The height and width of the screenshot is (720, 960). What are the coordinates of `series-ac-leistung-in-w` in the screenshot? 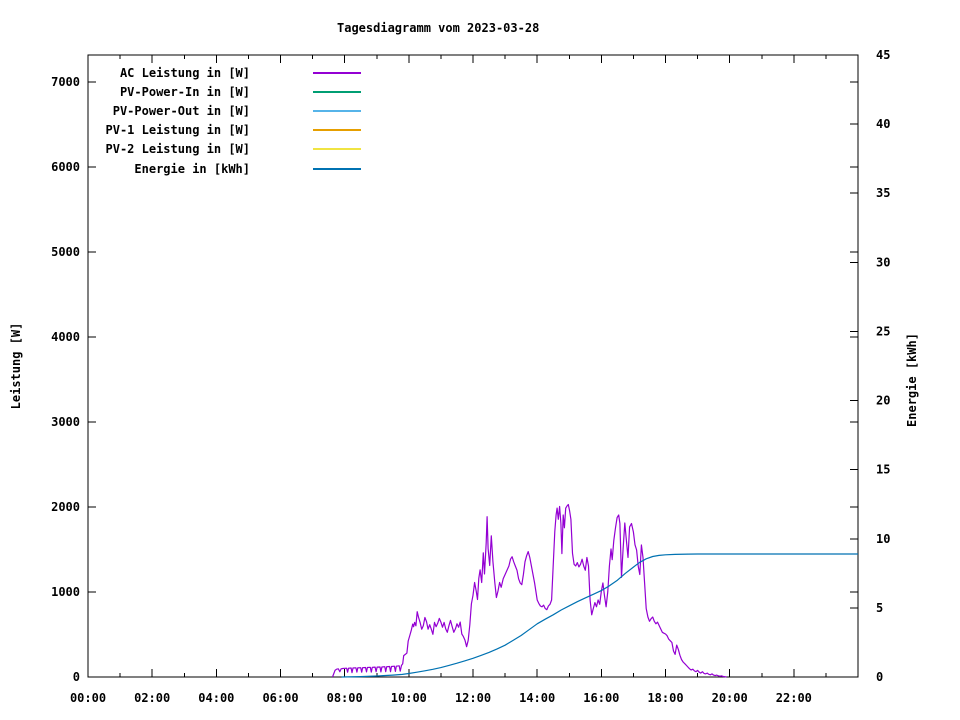 It's located at (529, 590).